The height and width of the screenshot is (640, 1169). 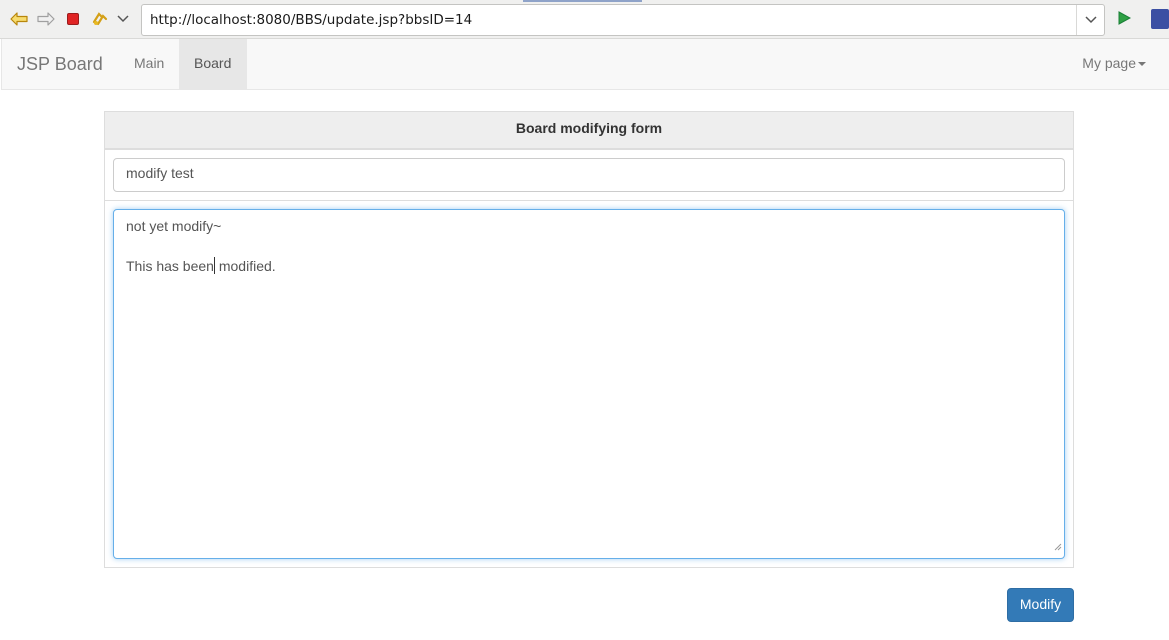 I want to click on content-line: not yet modify~, so click(x=174, y=226).